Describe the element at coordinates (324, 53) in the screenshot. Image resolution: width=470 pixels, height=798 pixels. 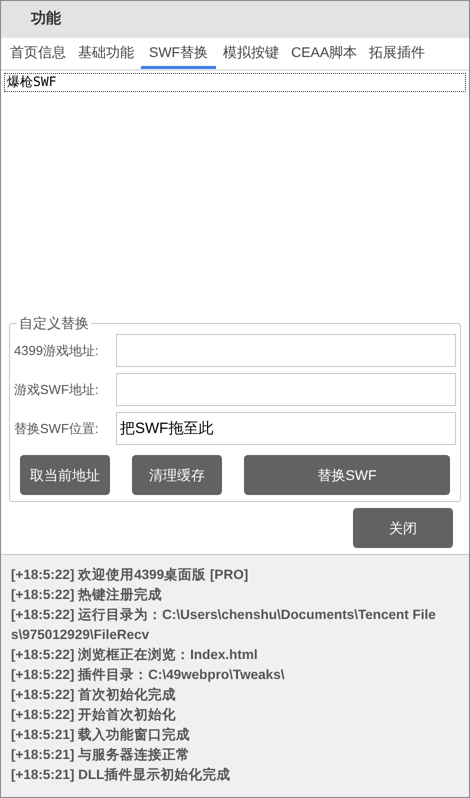
I see `tab: CEAA脚本` at that location.